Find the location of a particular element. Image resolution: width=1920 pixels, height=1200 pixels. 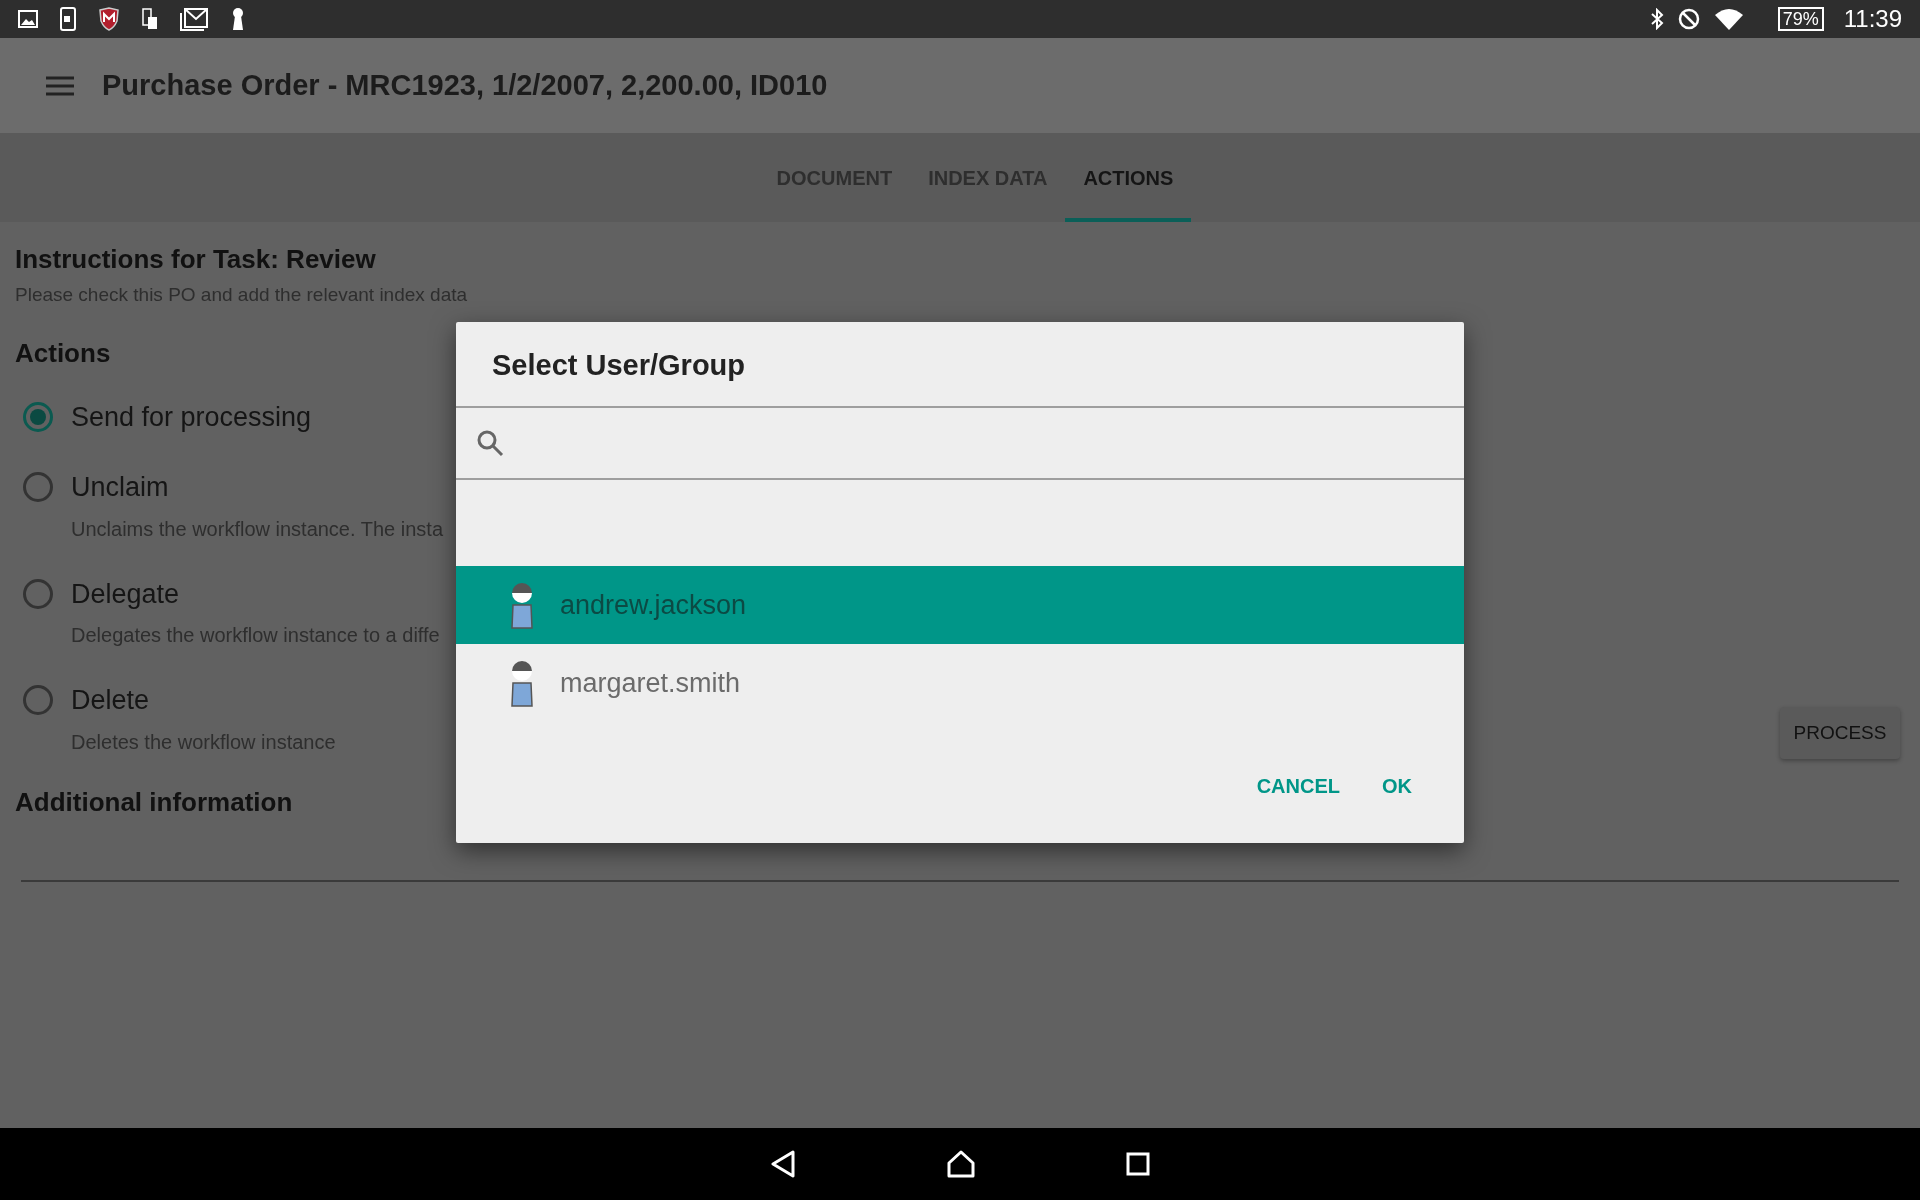

tab: ACTIONS is located at coordinates (1128, 177).